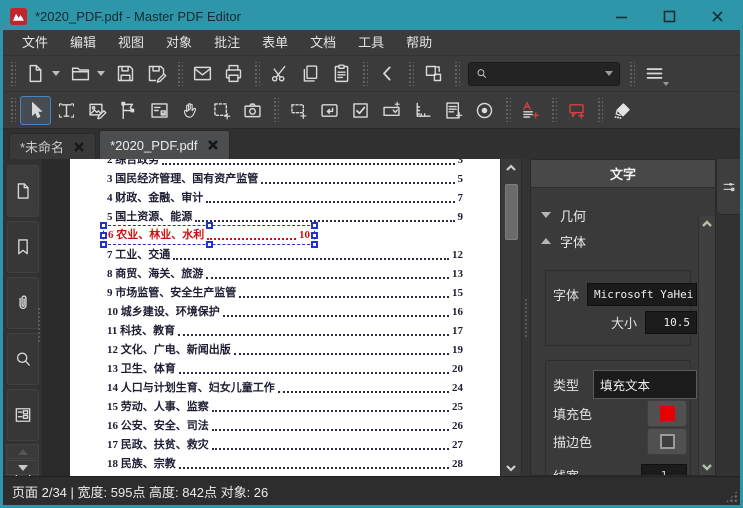 This screenshot has height=508, width=743. Describe the element at coordinates (667, 413) in the screenshot. I see `fill-color-button` at that location.